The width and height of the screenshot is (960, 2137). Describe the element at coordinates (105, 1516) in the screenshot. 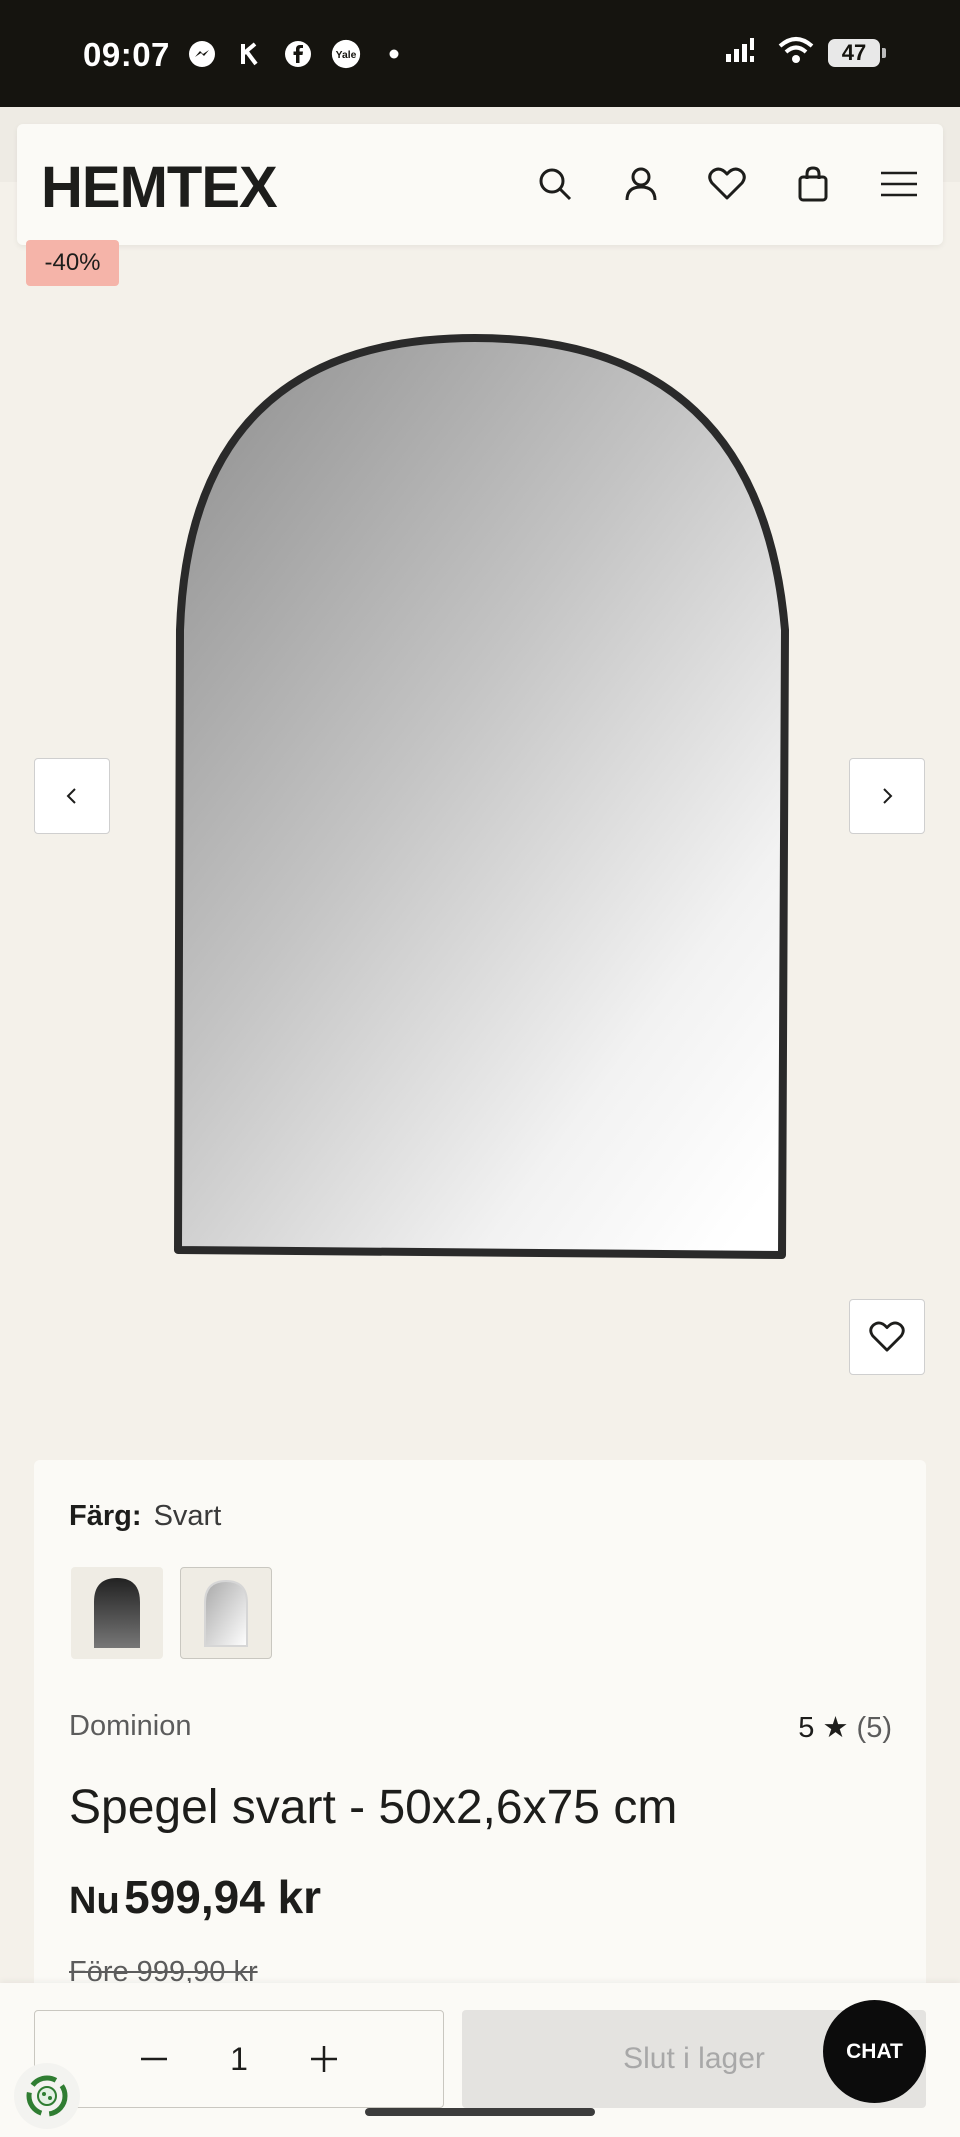

I see `color-label: Färg:` at that location.